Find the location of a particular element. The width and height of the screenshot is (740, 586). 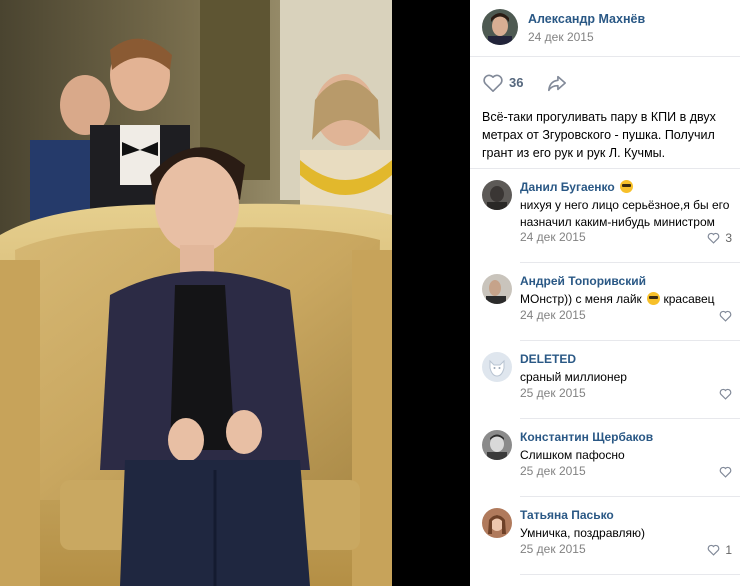

commenter-name: Татьяна Пасько is located at coordinates (567, 515).